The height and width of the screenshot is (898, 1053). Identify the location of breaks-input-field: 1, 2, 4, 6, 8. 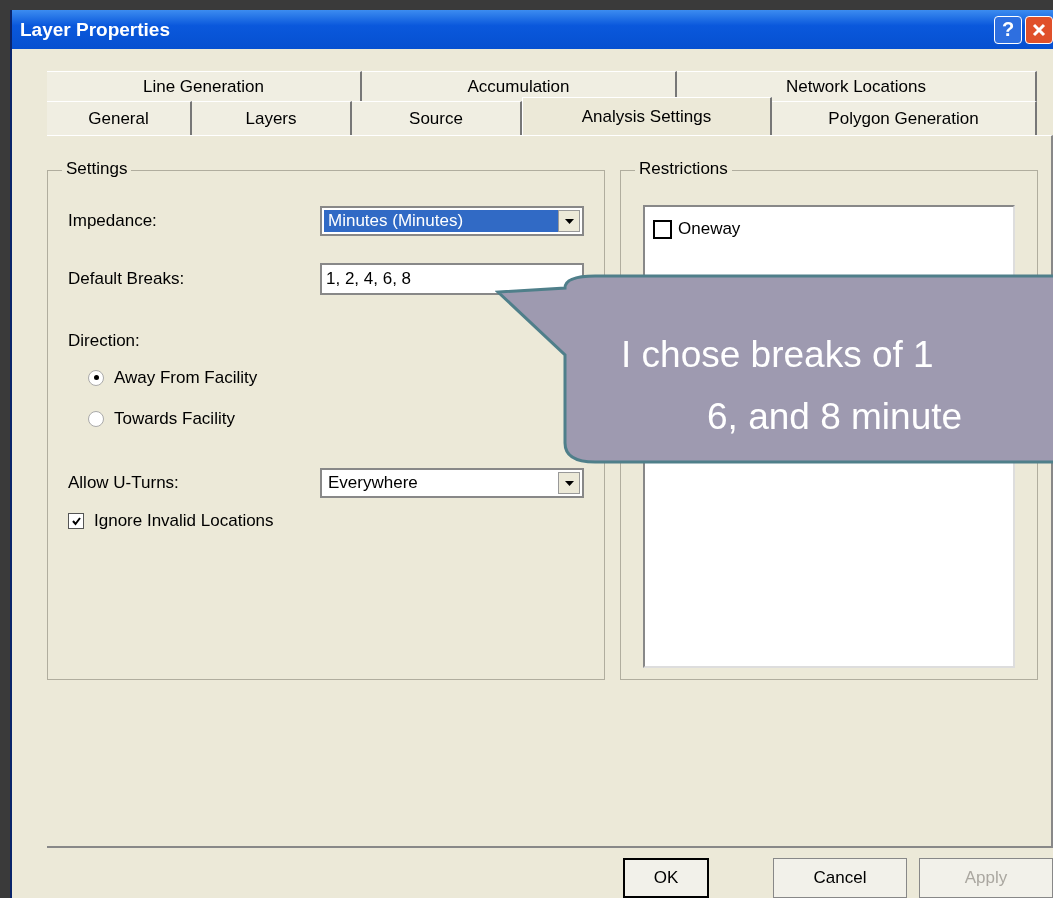
(452, 279).